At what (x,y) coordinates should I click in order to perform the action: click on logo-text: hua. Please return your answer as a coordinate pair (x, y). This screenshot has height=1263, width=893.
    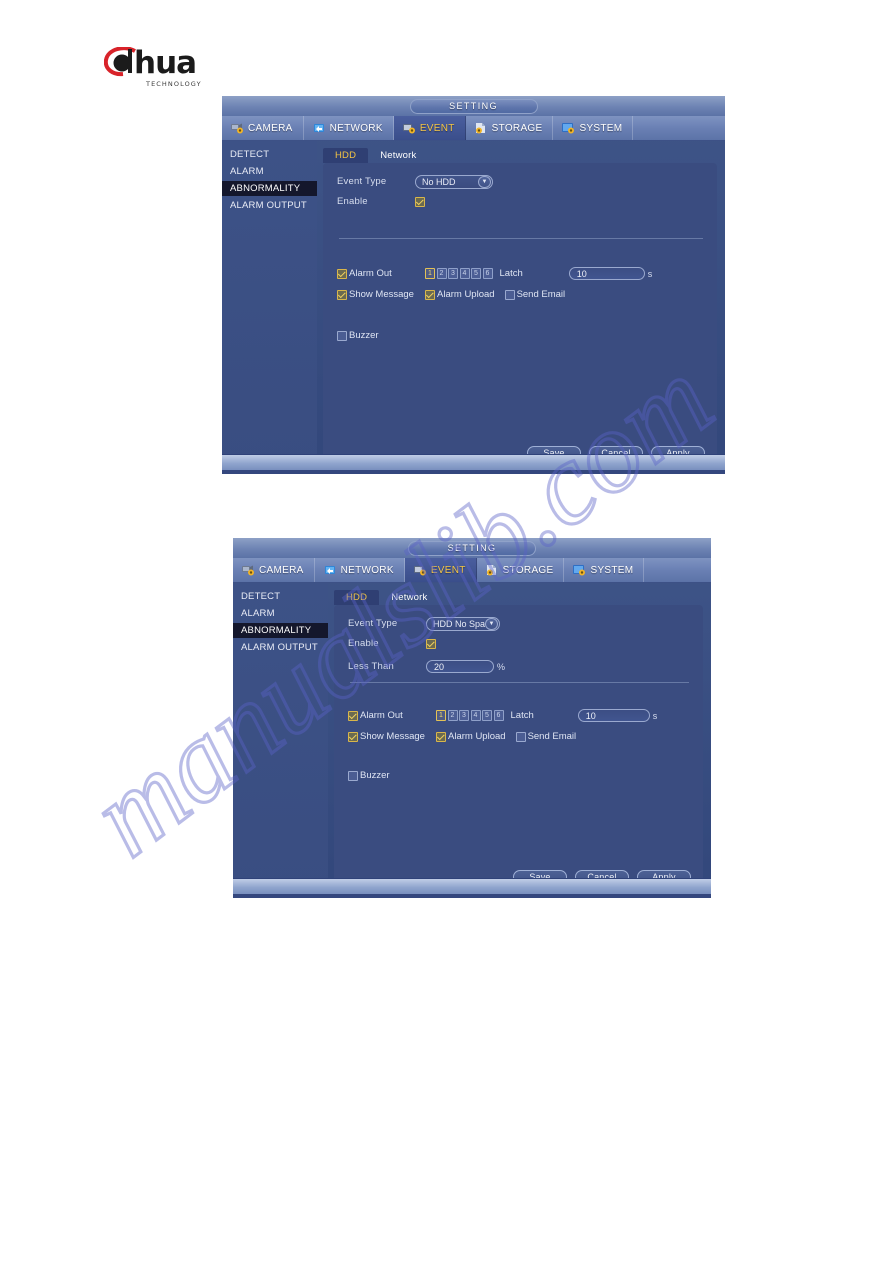
    Looking at the image, I should click on (165, 63).